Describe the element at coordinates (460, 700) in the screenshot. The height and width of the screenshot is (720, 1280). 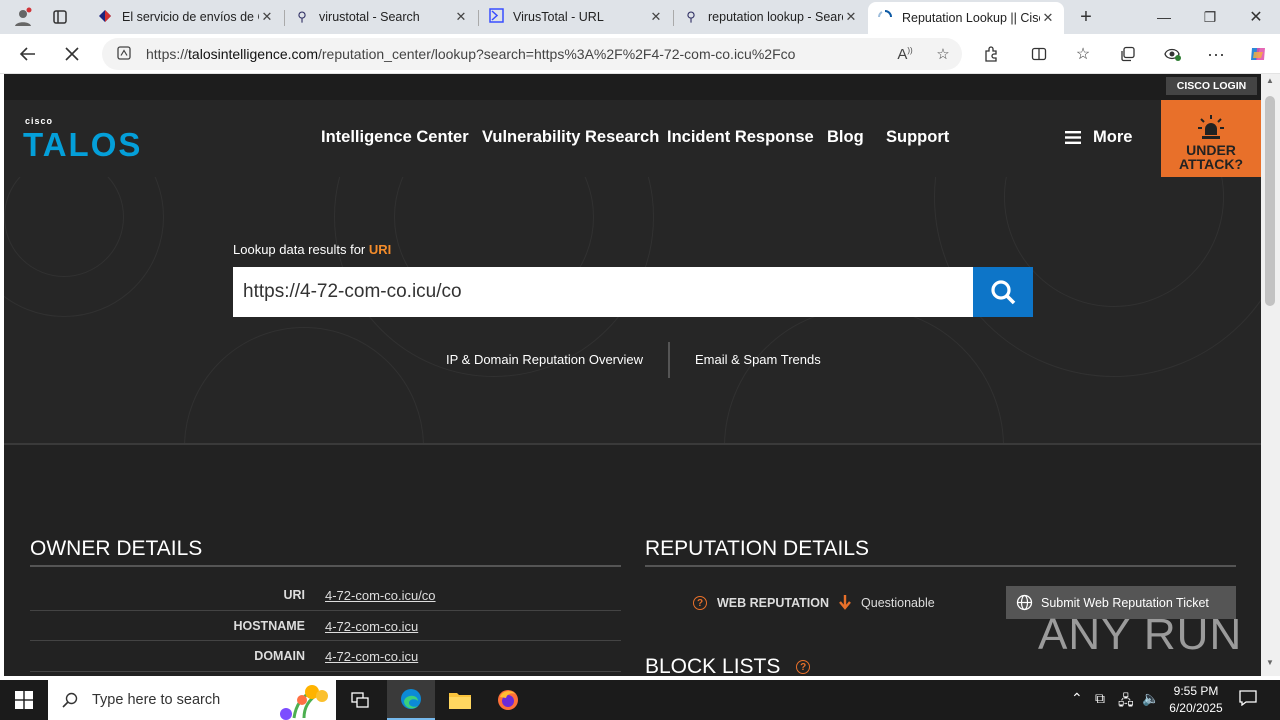
I see `file-explorer-icon` at that location.